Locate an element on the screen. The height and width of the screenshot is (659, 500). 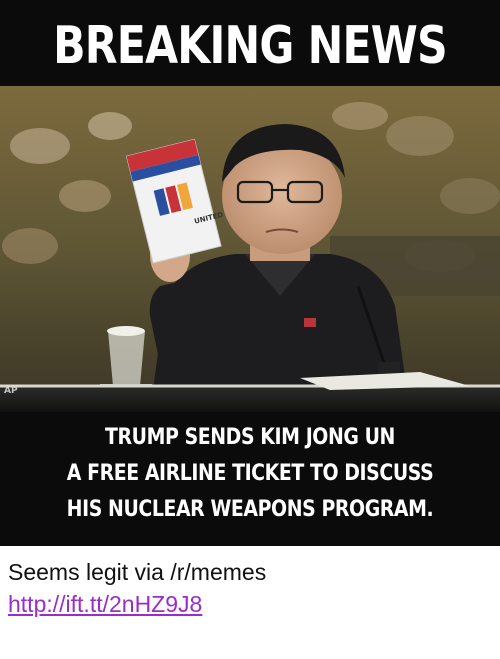
meme-headline: BREAKING NEWS is located at coordinates (250, 46).